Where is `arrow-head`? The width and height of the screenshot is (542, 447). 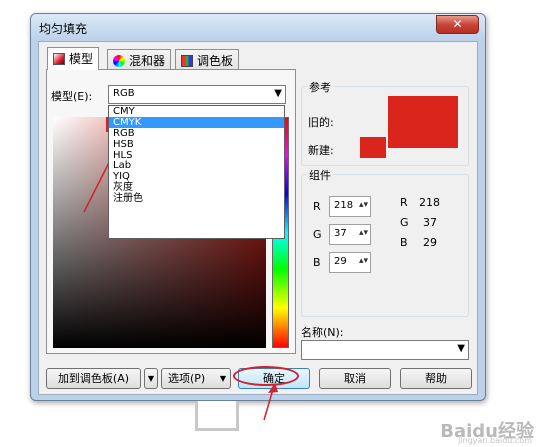
arrow-head is located at coordinates (273, 388).